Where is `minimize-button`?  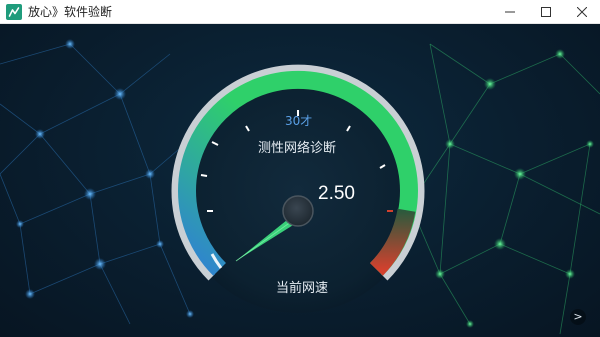
minimize-button is located at coordinates (510, 12).